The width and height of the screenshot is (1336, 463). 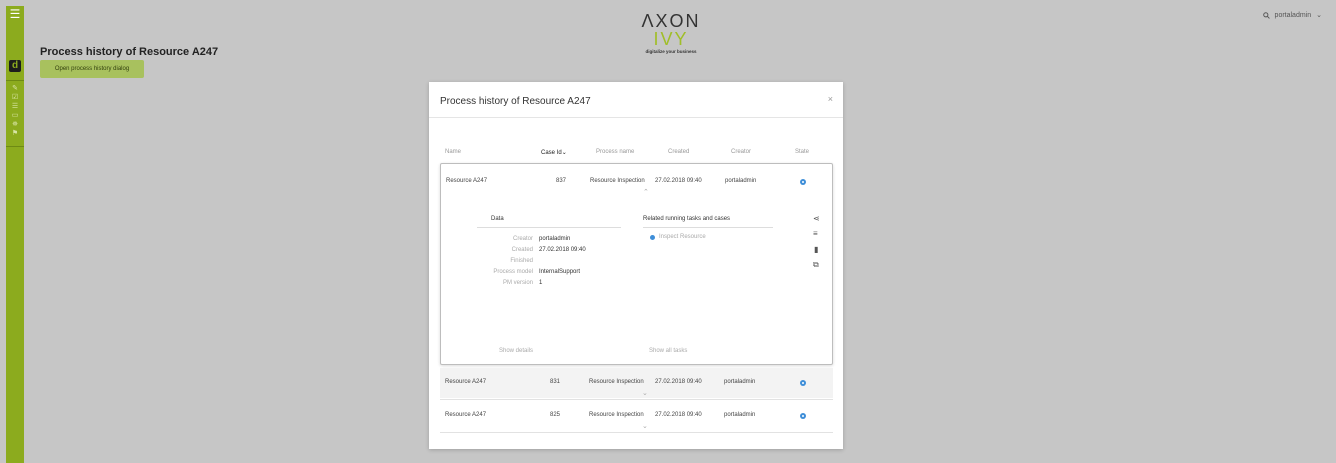 What do you see at coordinates (652, 237) in the screenshot?
I see `task-running-icon` at bounding box center [652, 237].